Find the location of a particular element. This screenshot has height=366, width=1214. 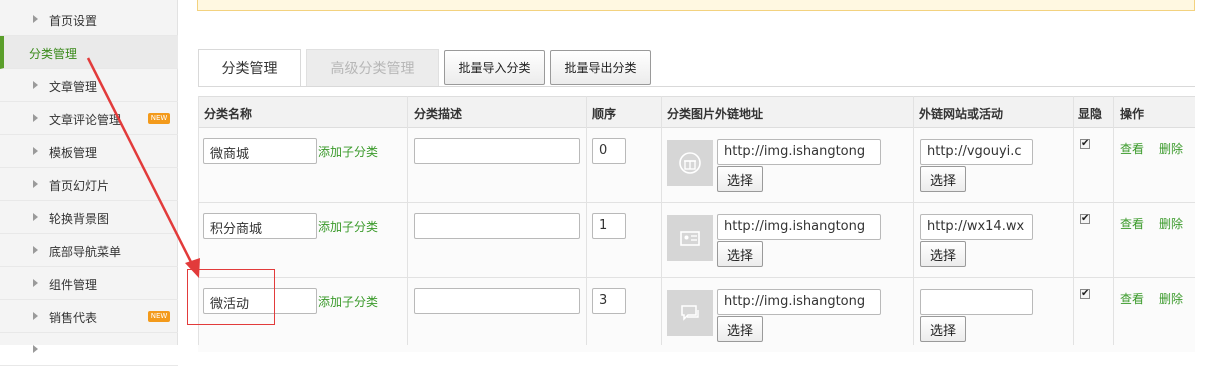

sidebar-item-footer-nav: 底部导航菜单 is located at coordinates (89, 250).